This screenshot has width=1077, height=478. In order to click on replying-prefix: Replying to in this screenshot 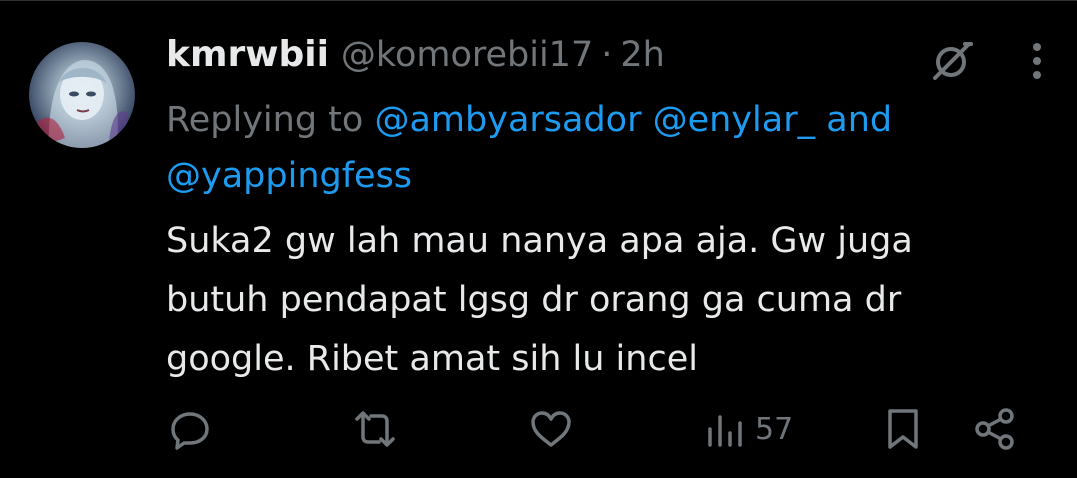, I will do `click(265, 120)`.